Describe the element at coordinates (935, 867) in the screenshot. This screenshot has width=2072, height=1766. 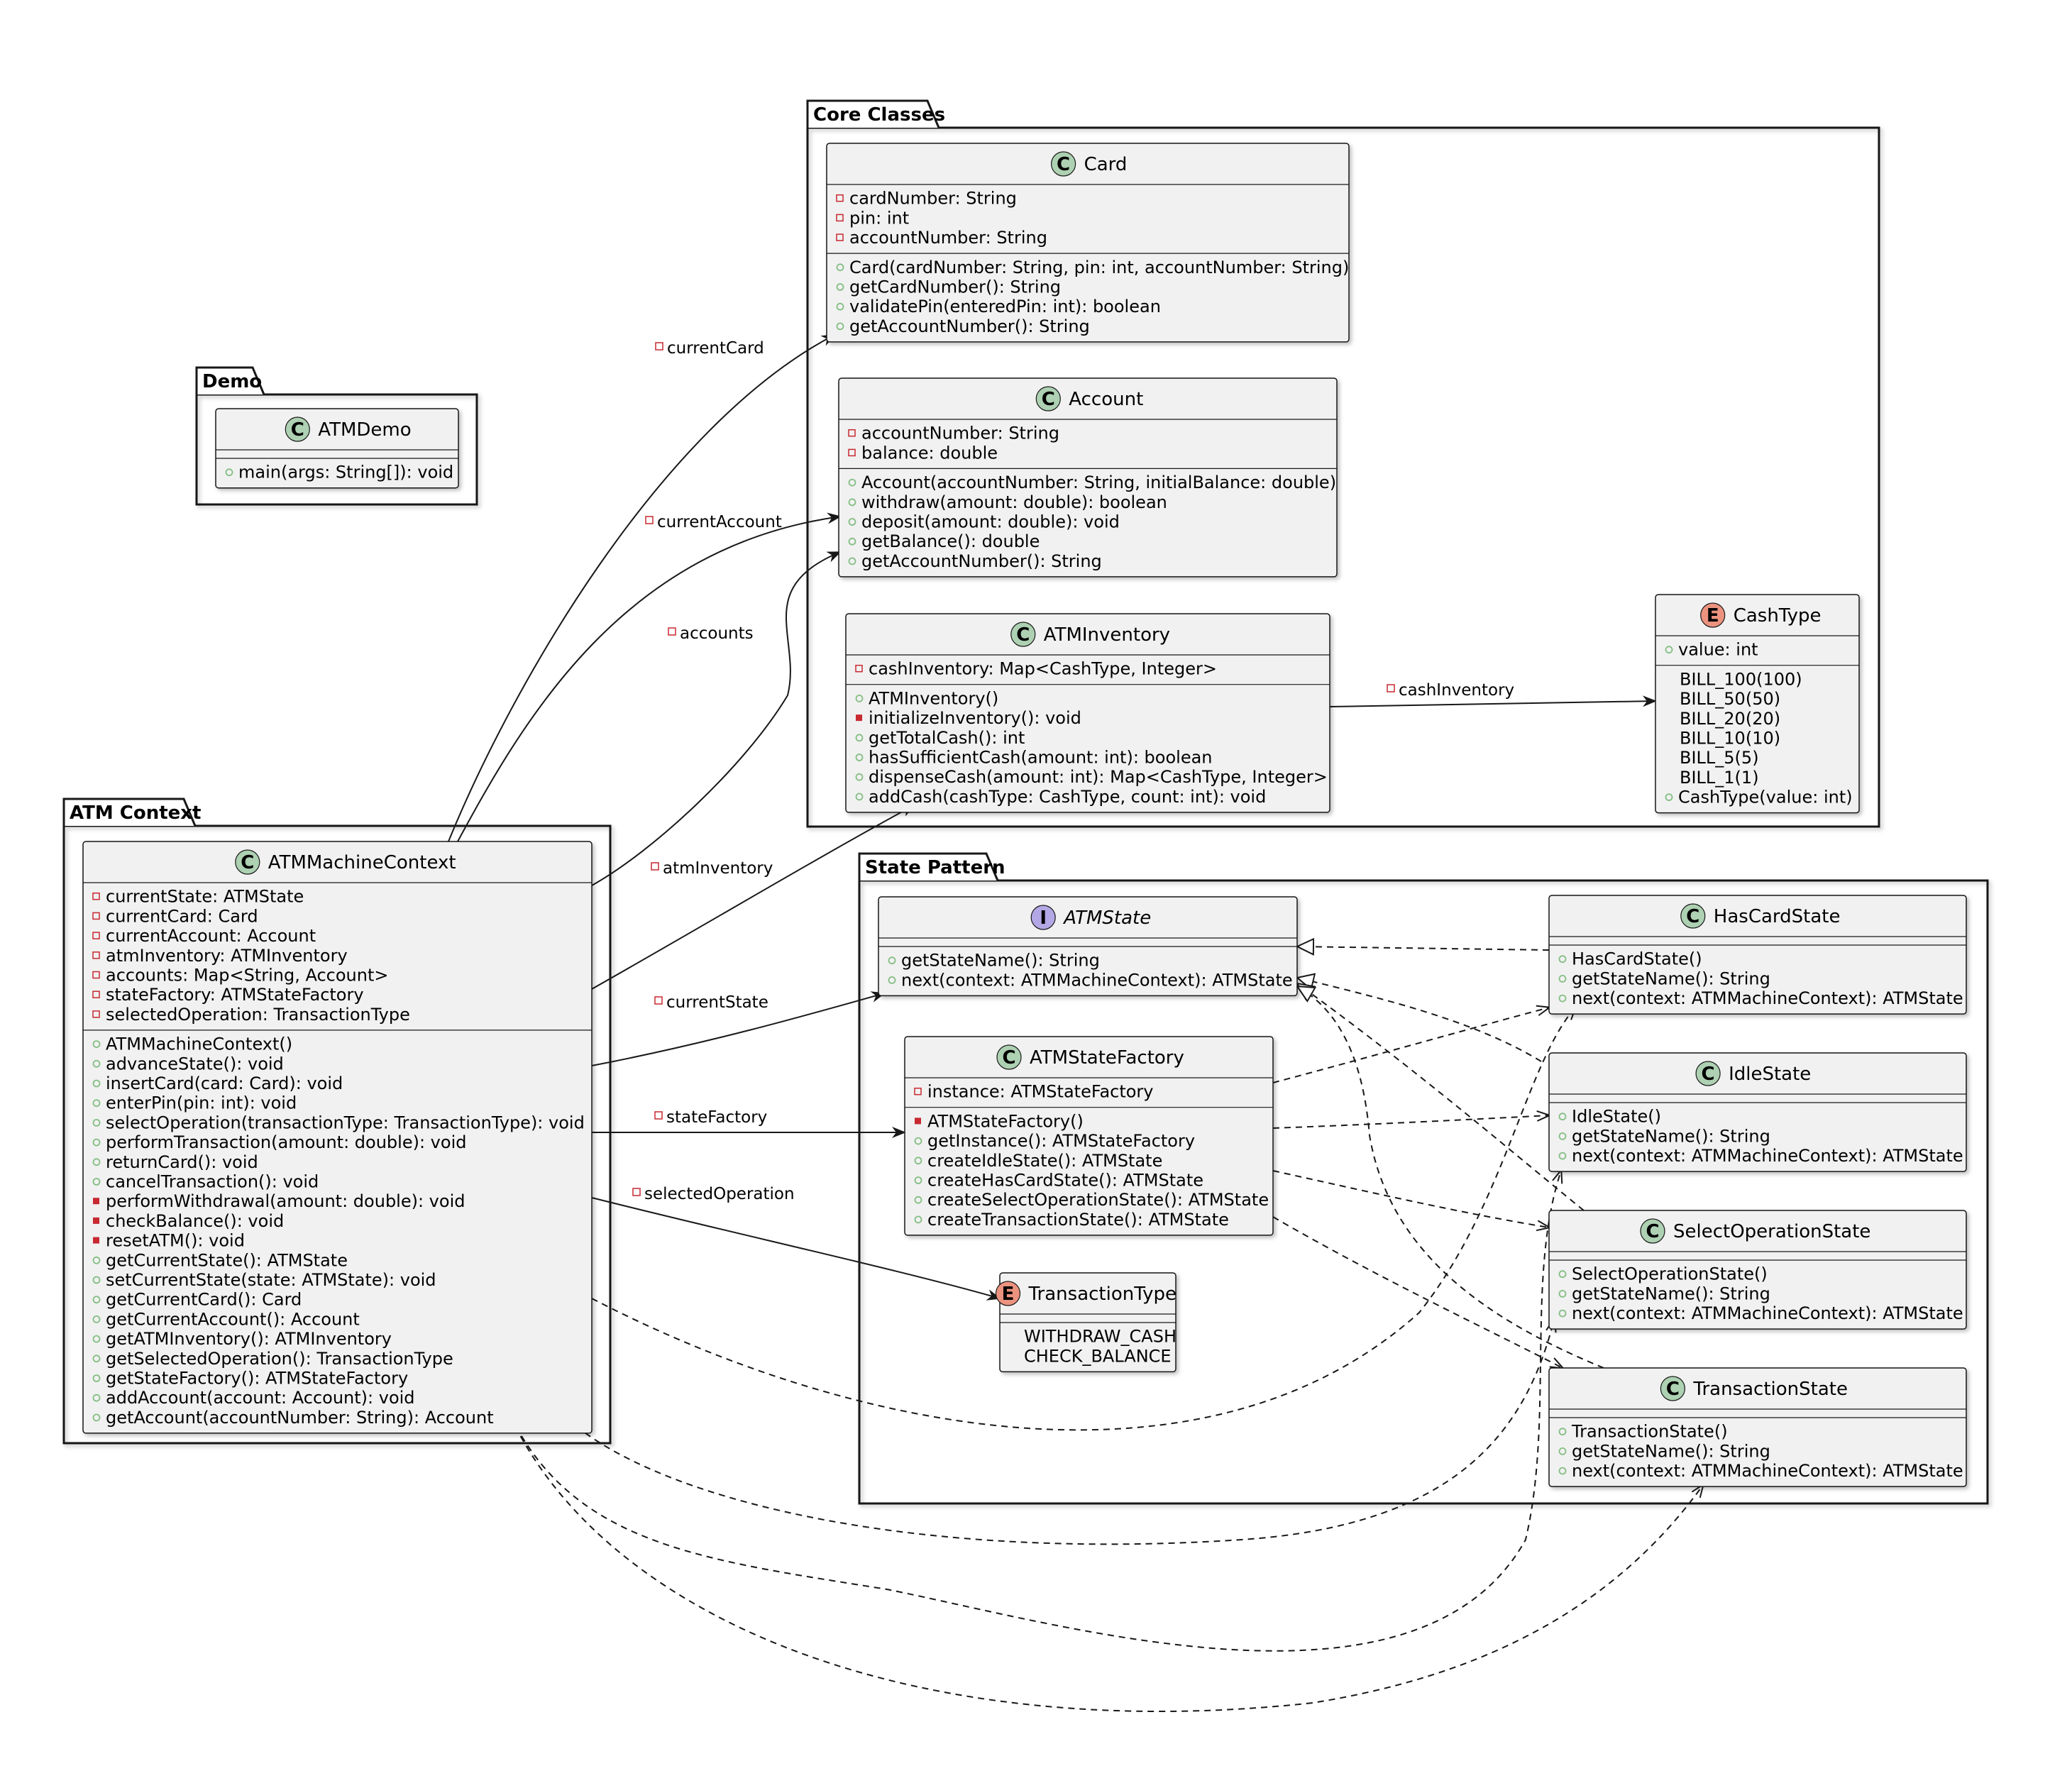
I see `package-label: State Pattern` at that location.